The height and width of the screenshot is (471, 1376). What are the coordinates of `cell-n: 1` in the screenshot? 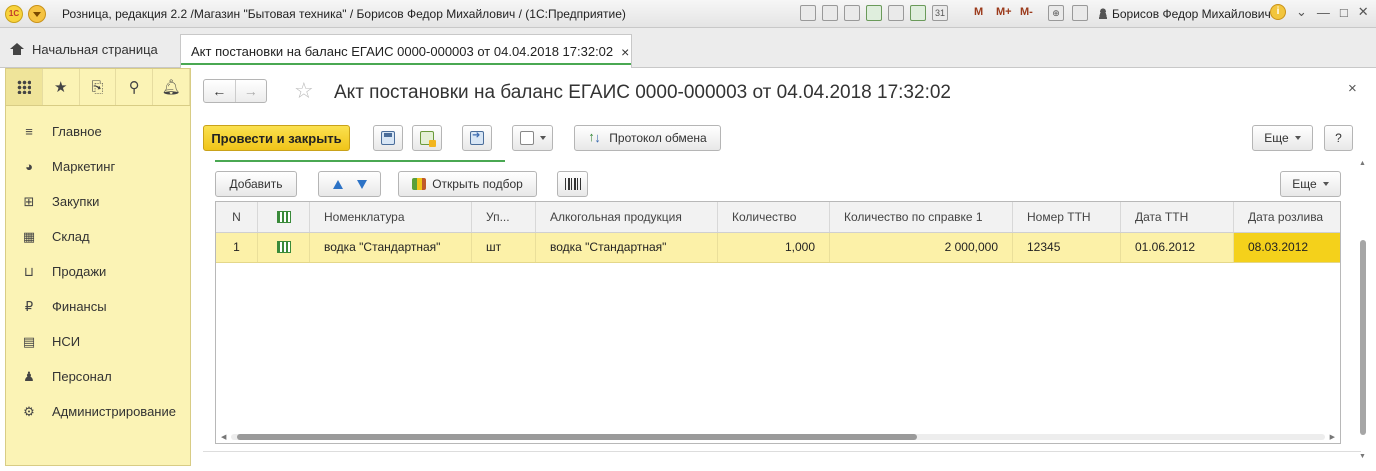 It's located at (237, 247).